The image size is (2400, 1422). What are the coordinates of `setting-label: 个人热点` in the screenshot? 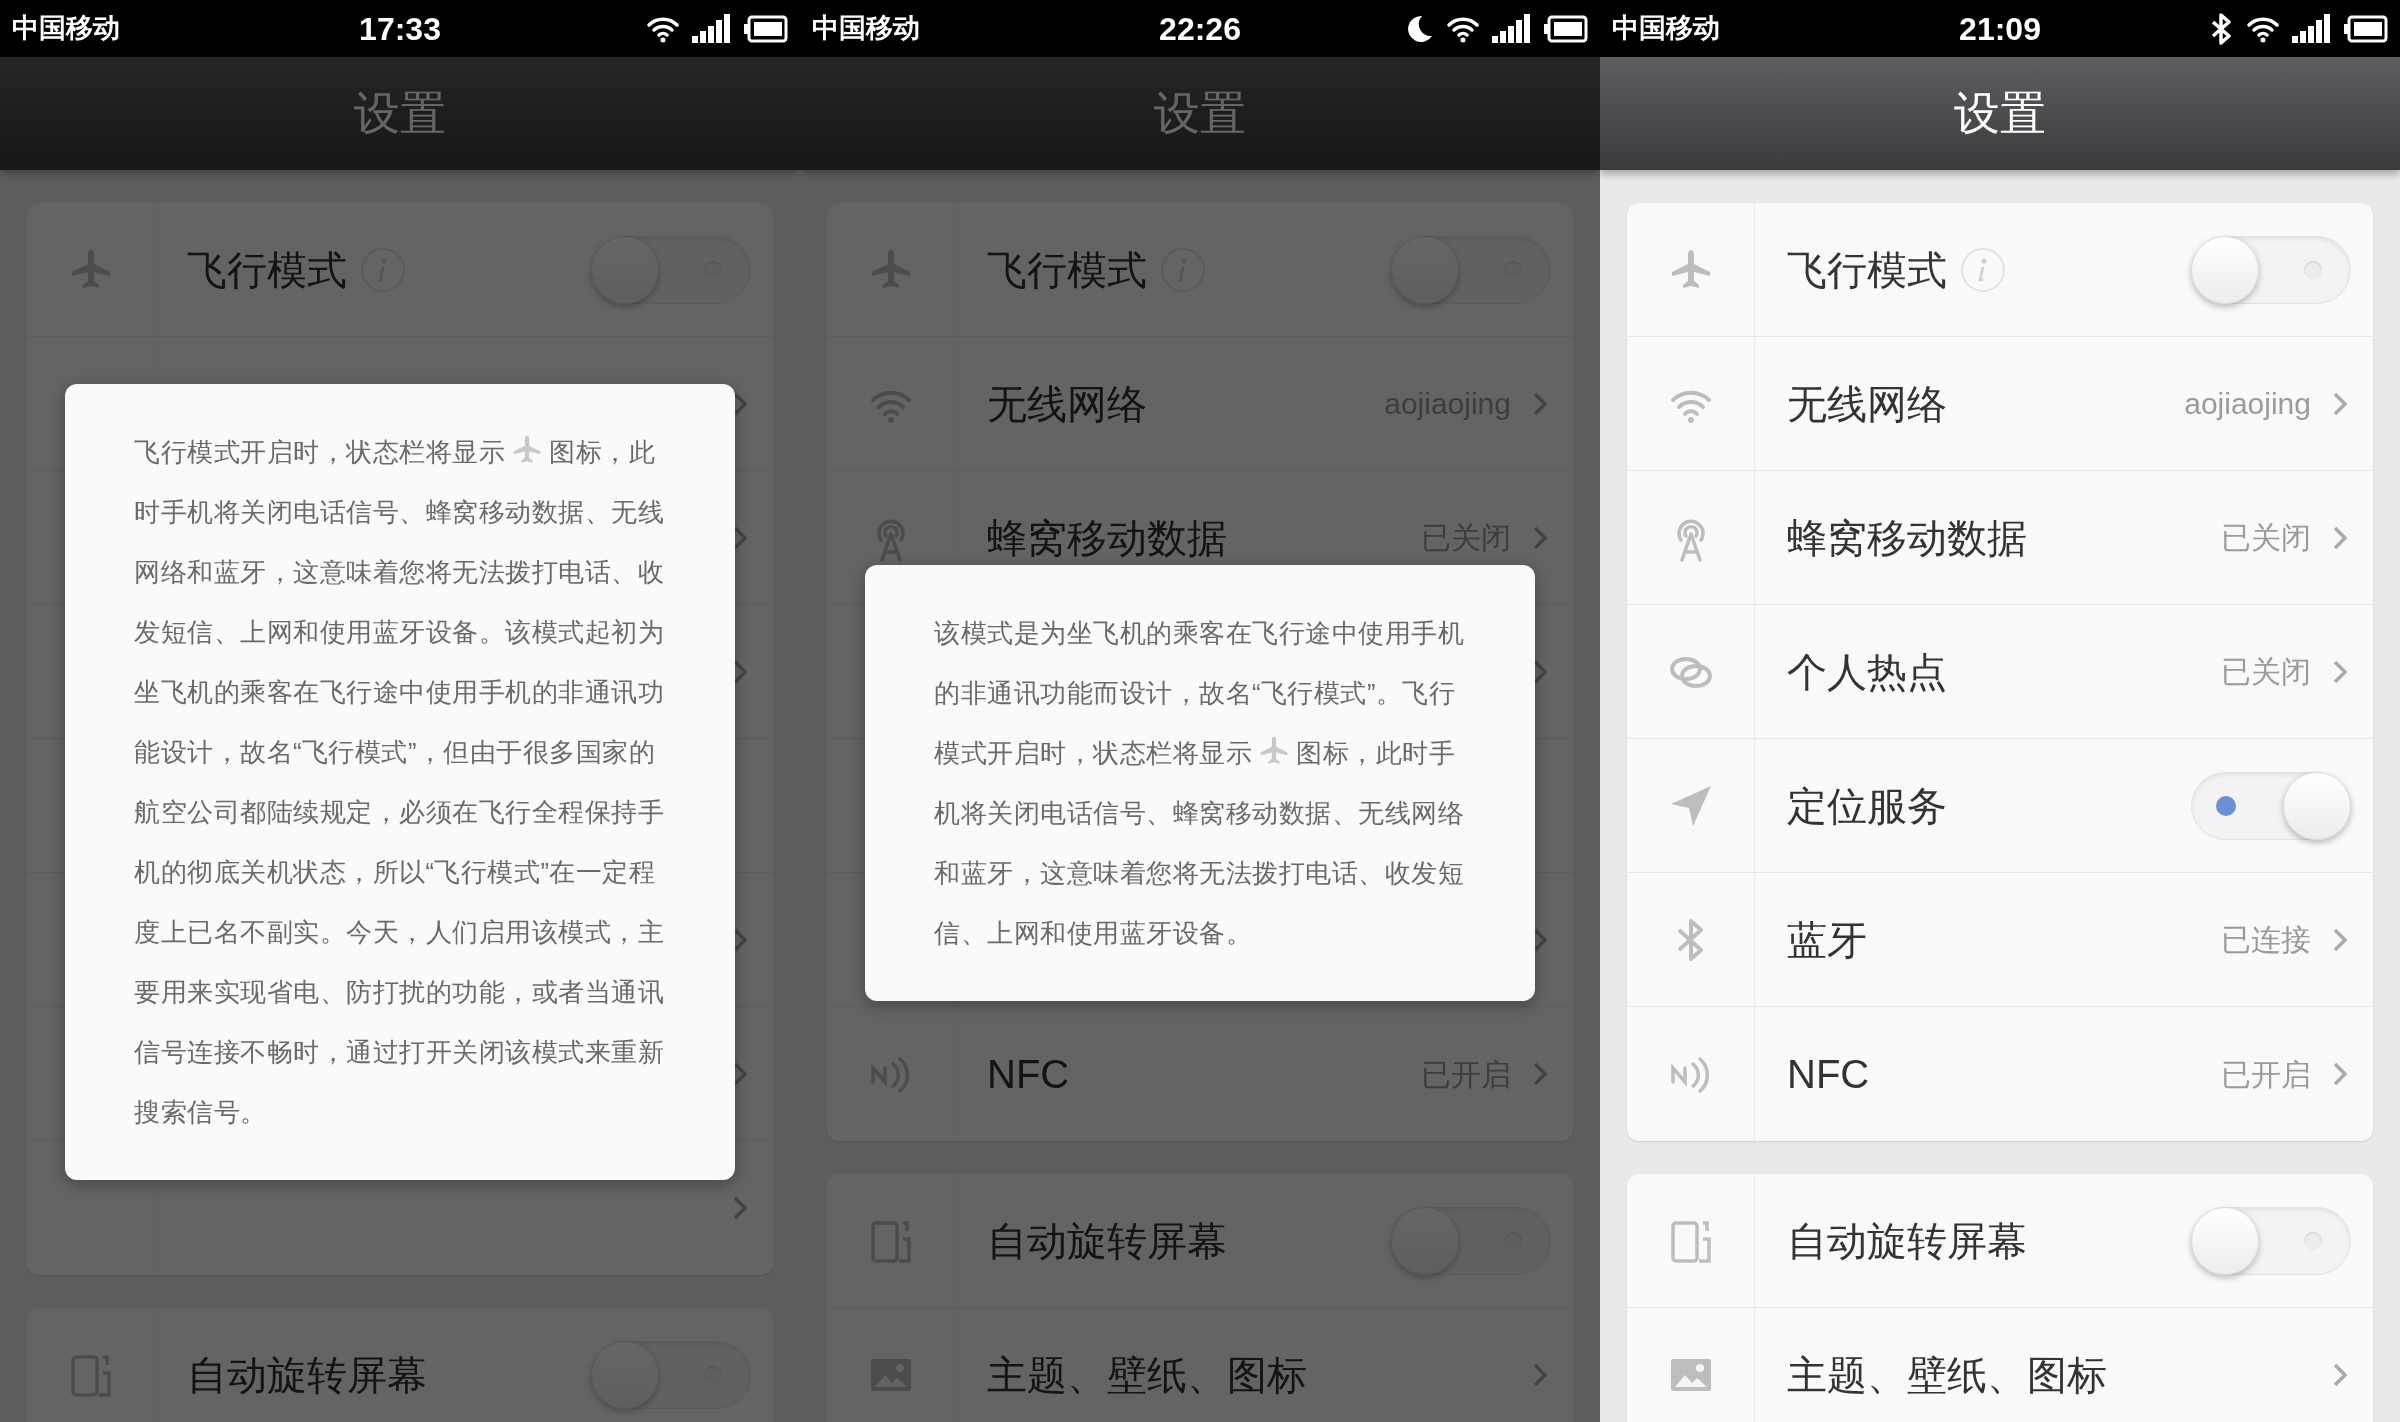 It's located at (1867, 672).